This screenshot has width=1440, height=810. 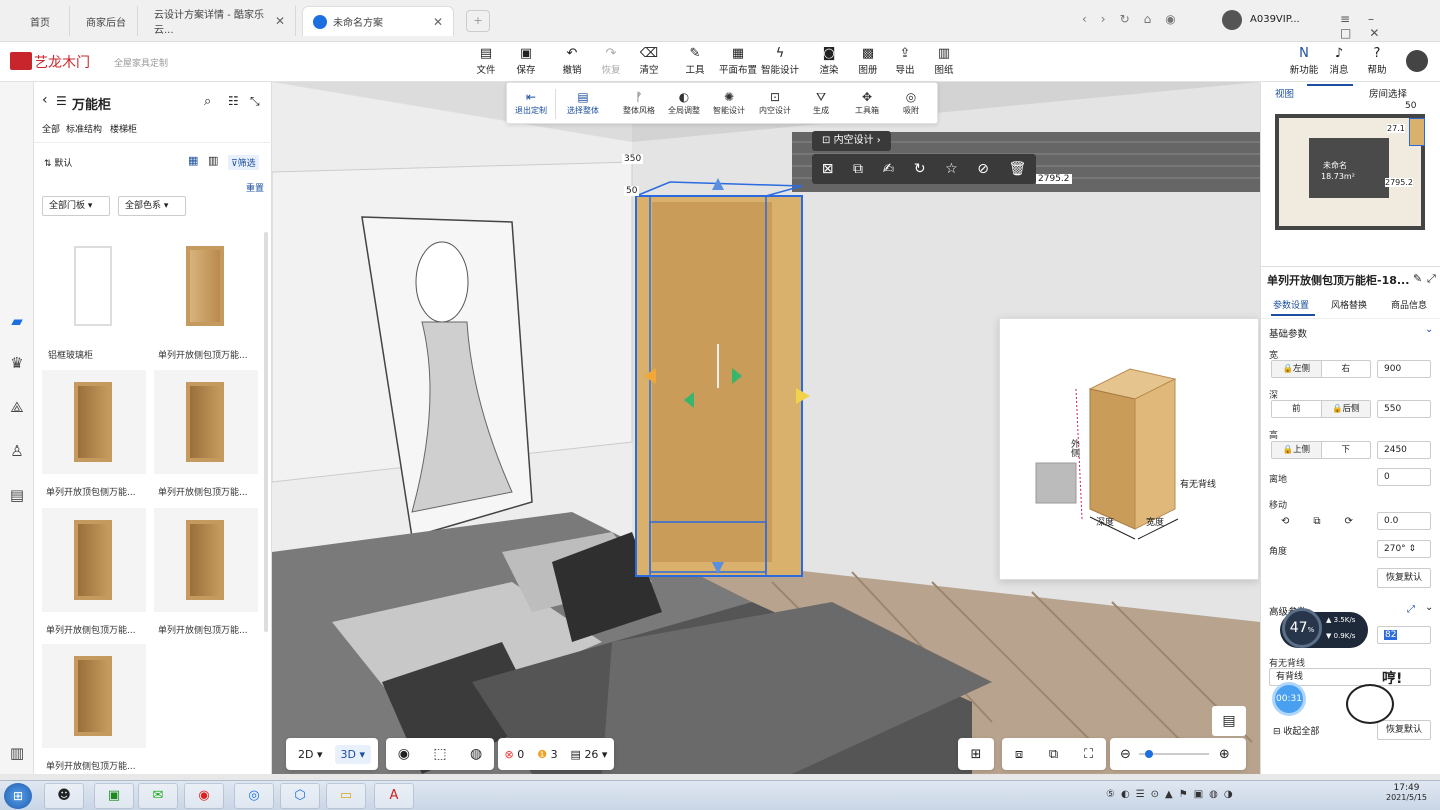 What do you see at coordinates (45, 100) in the screenshot?
I see `back-icon: ‹` at bounding box center [45, 100].